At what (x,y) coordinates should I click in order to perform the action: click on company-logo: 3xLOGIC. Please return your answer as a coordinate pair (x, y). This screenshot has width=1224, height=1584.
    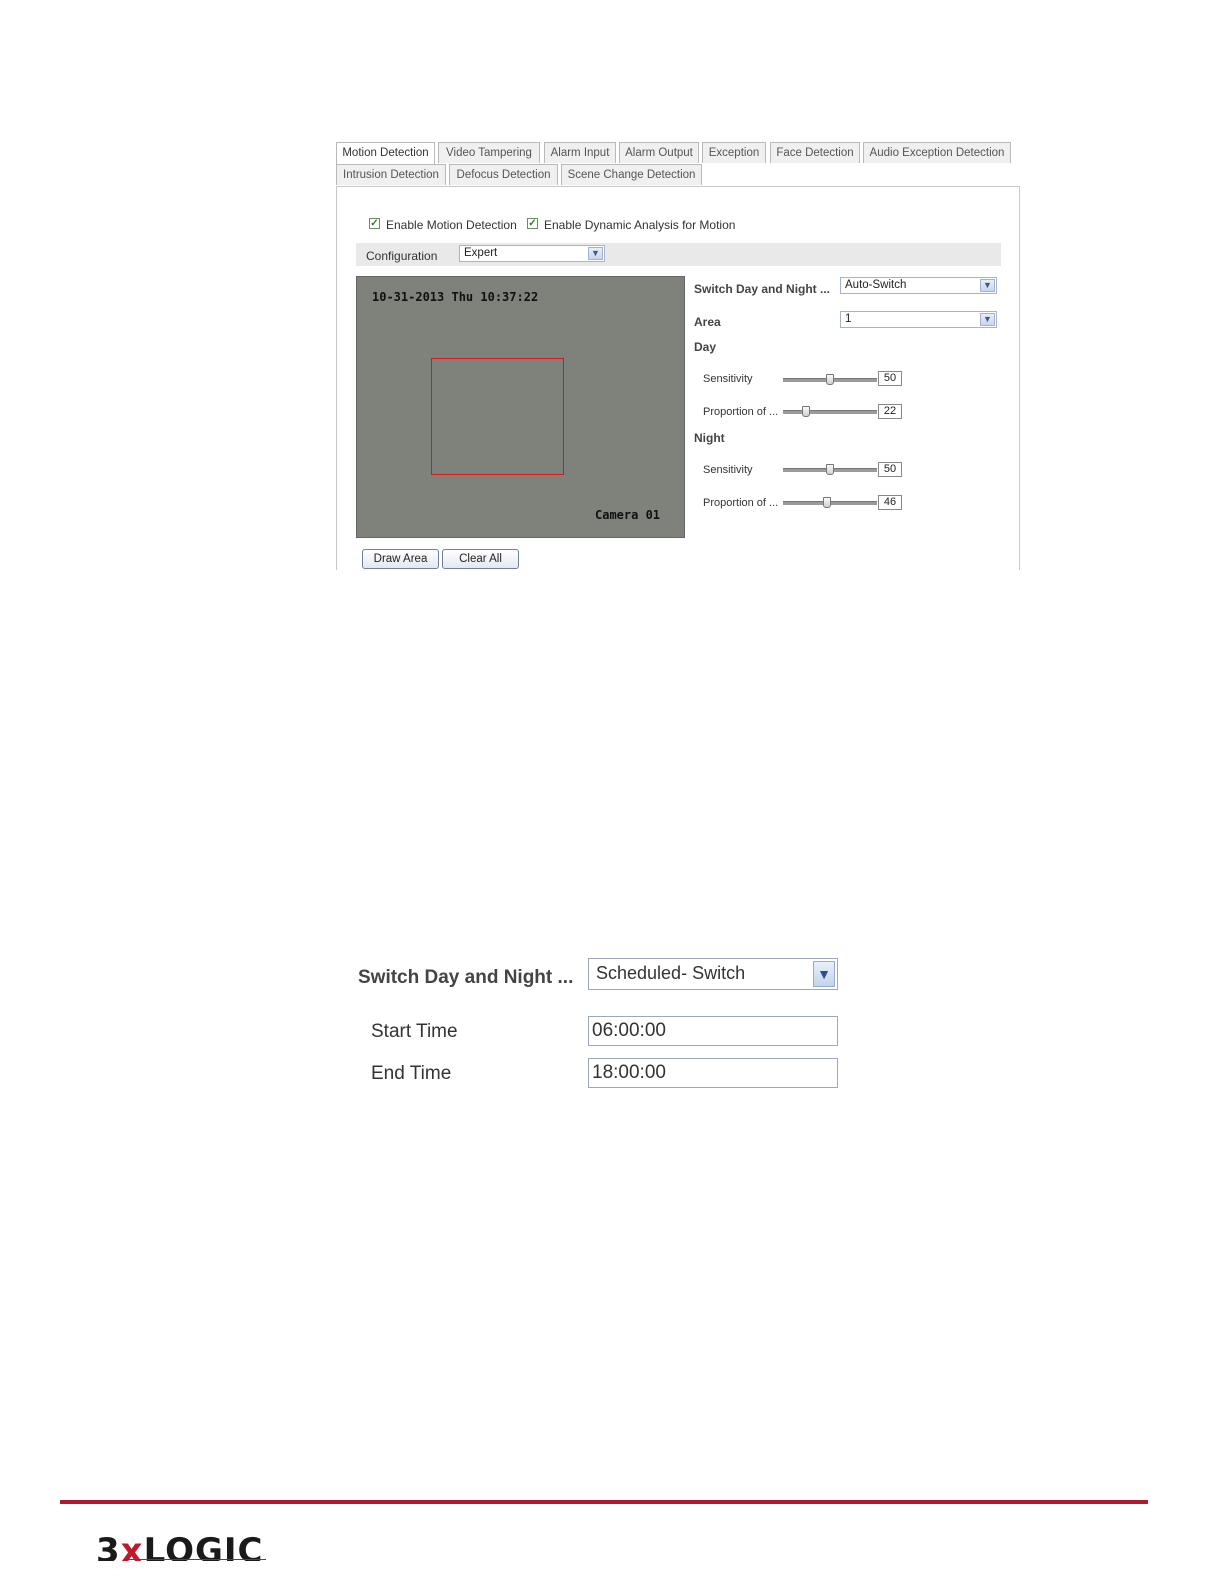
    Looking at the image, I should click on (186, 1546).